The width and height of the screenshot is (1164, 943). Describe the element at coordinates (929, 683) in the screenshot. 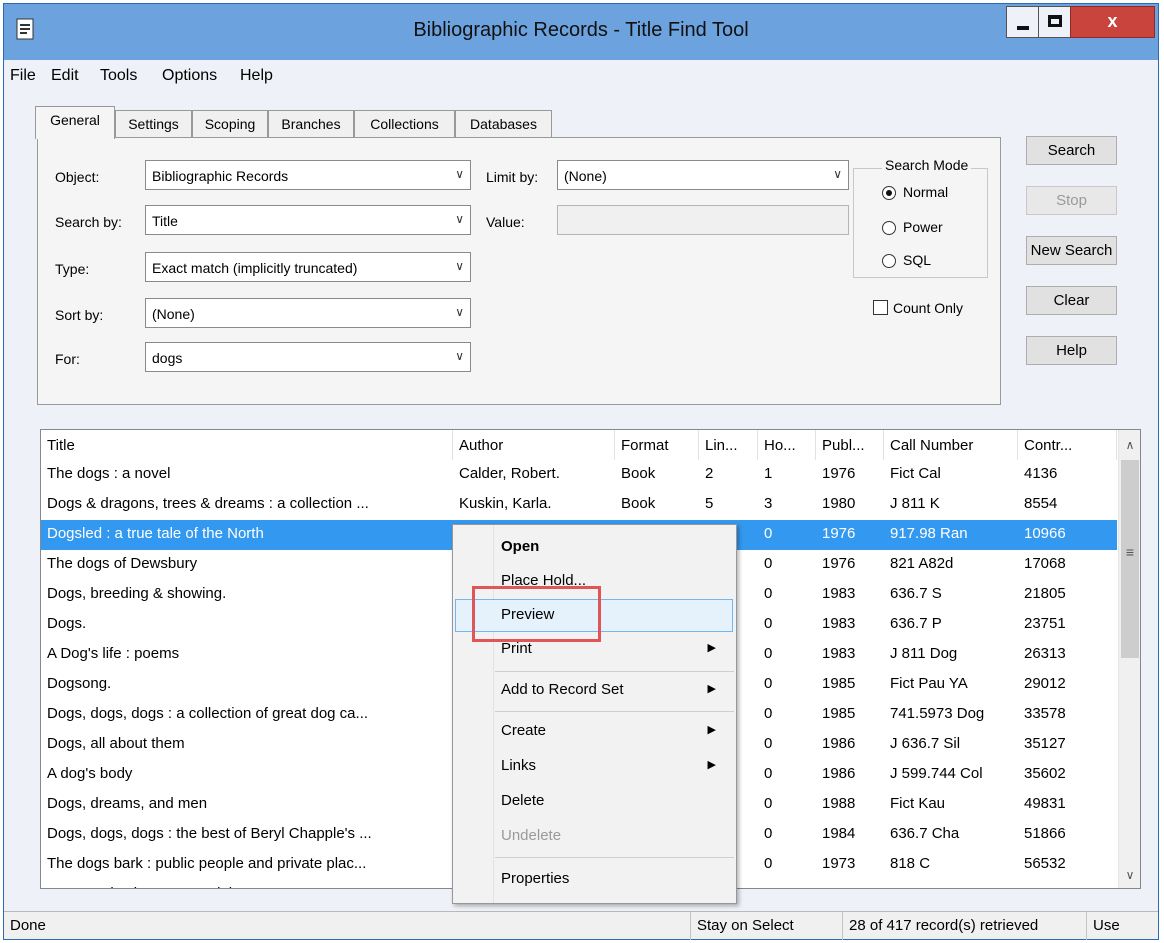

I see `cell-call-number: Fict Pau YA` at that location.